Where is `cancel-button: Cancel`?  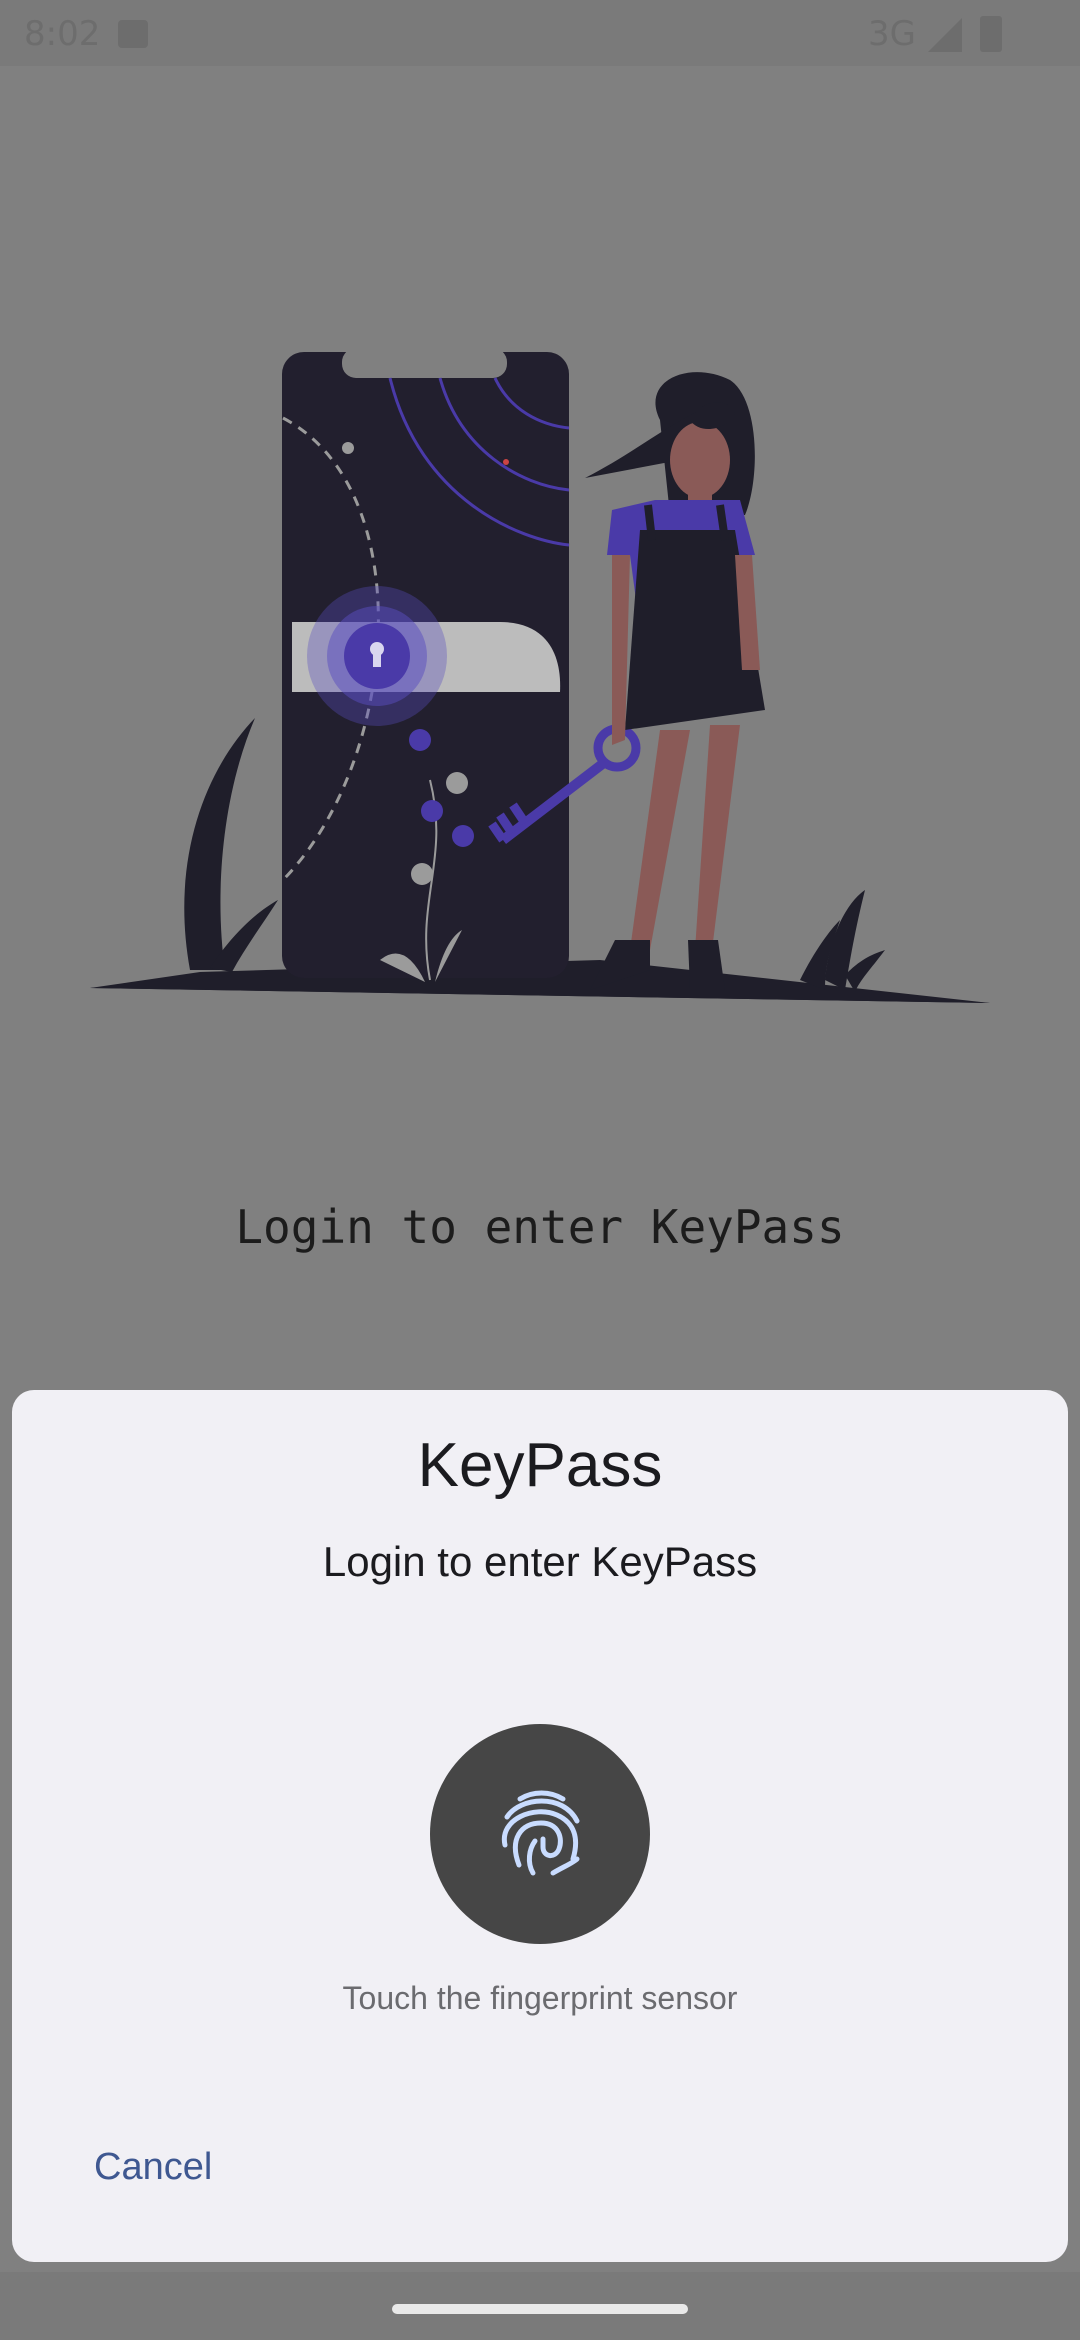
cancel-button: Cancel is located at coordinates (153, 2167).